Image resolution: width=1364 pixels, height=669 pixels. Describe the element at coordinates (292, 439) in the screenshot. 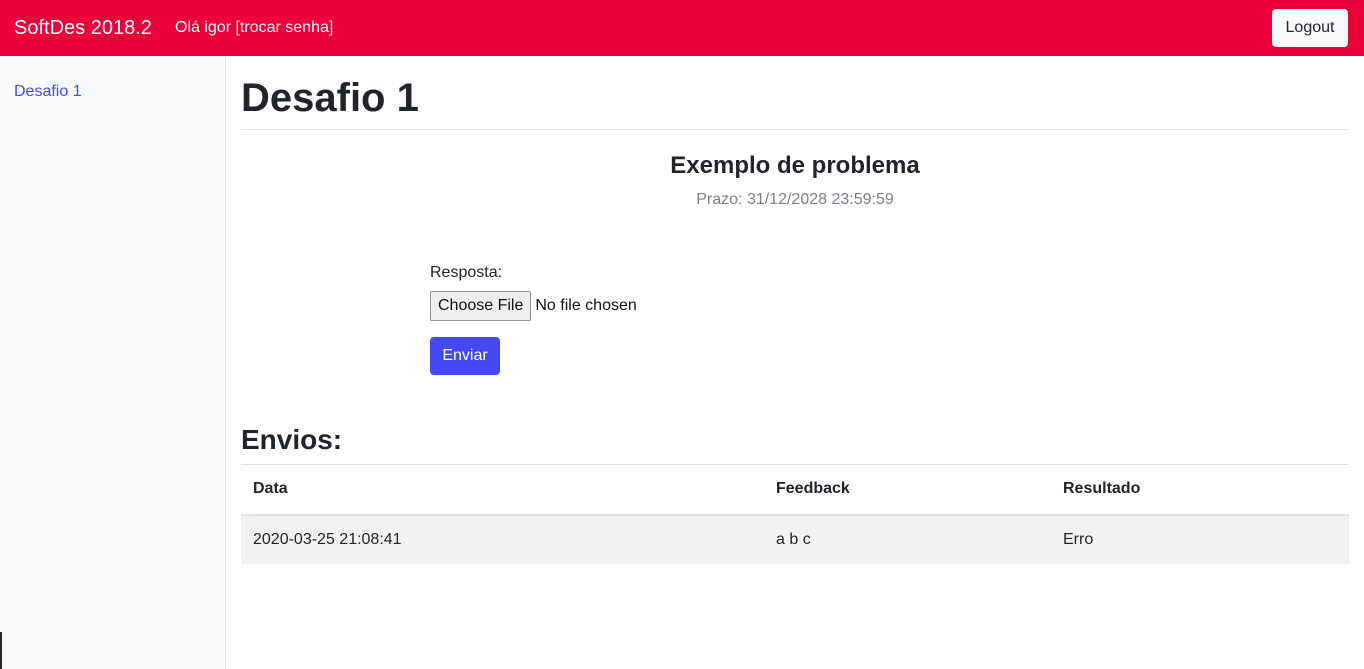

I see `submissions-heading: Envios:` at that location.